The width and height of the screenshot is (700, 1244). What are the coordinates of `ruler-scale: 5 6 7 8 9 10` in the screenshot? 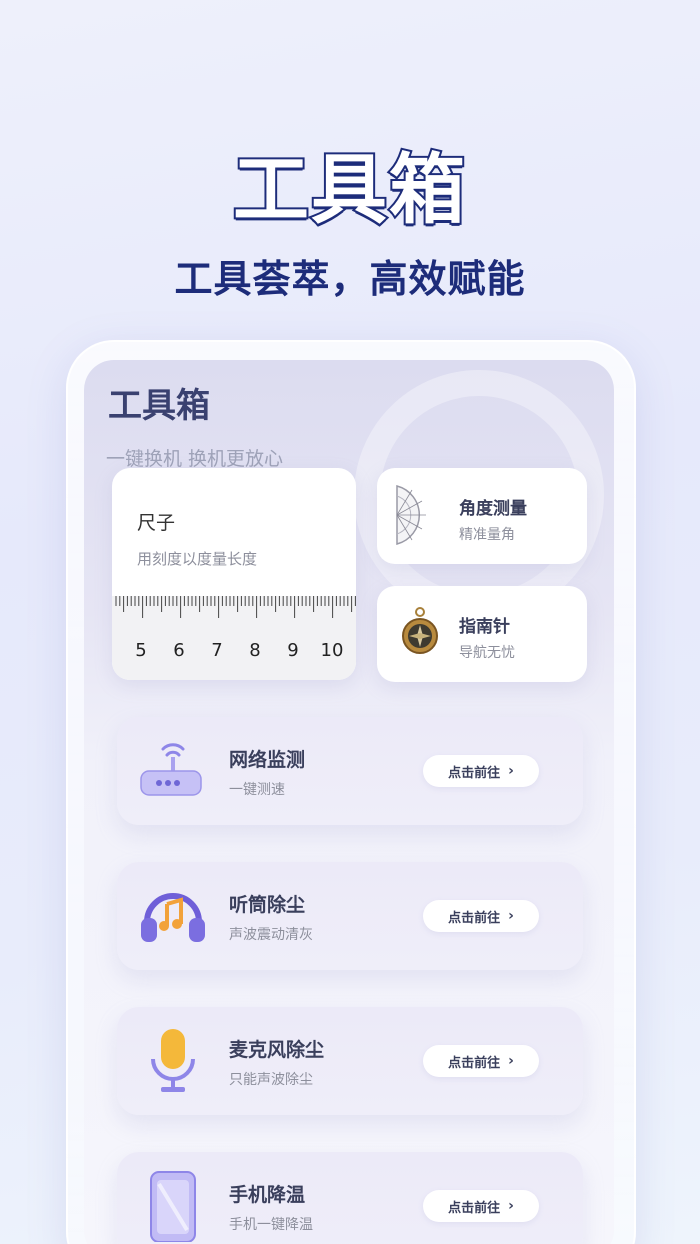 It's located at (234, 638).